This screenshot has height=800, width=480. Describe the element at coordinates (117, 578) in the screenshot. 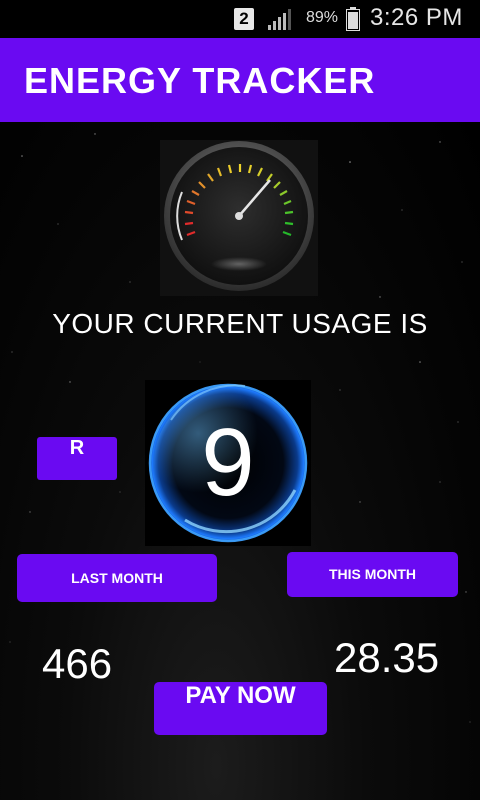

I see `last-month-button: LAST MONTH` at that location.